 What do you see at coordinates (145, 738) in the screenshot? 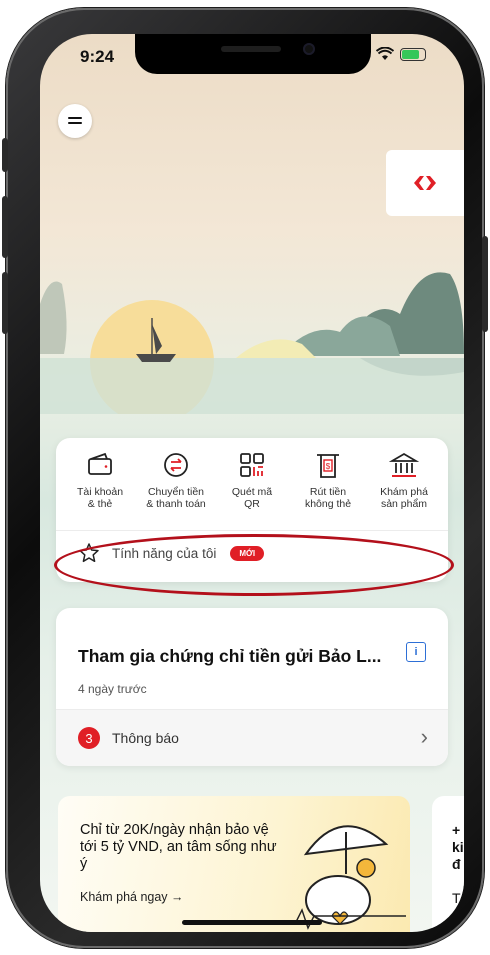
I see `notifications-label: Thông báo` at bounding box center [145, 738].